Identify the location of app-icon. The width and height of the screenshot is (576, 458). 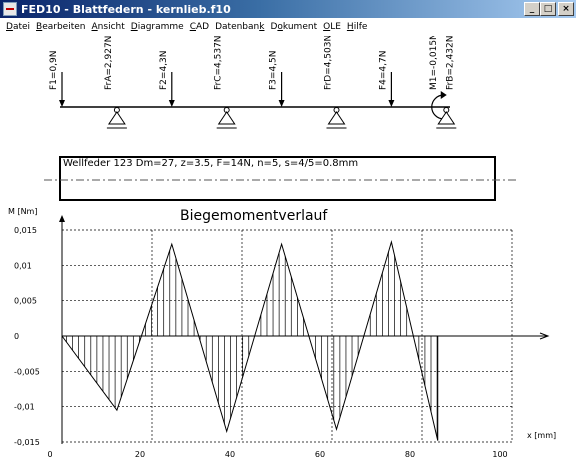
(10, 9).